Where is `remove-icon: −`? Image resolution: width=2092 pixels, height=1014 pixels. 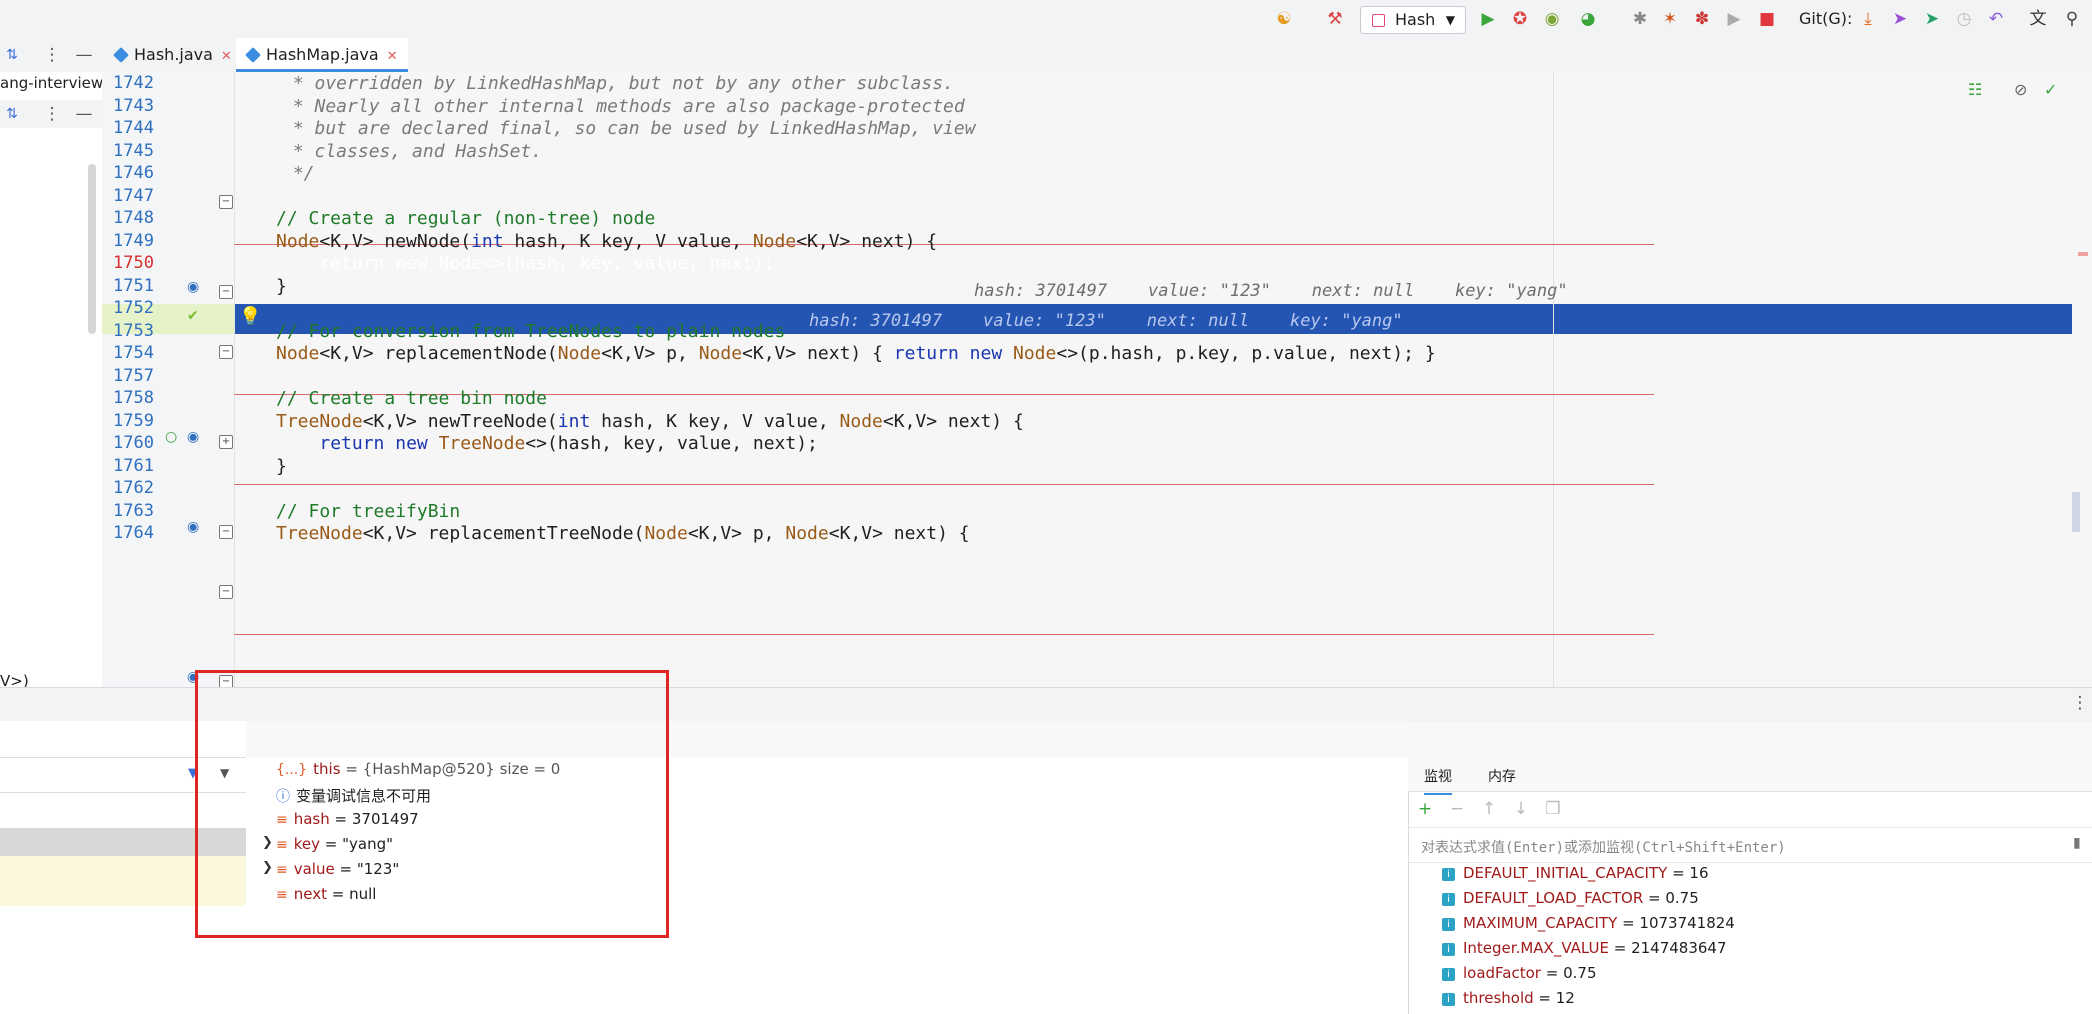 remove-icon: − is located at coordinates (1457, 809).